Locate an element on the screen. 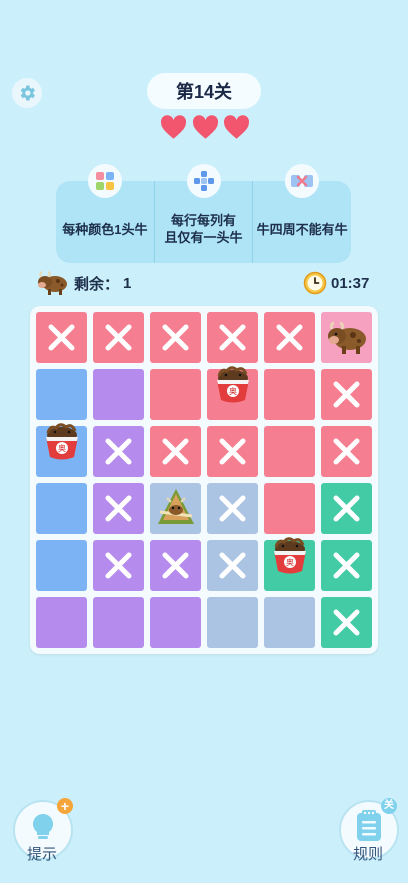 This screenshot has height=883, width=408. remaining-count: 1 is located at coordinates (127, 283).